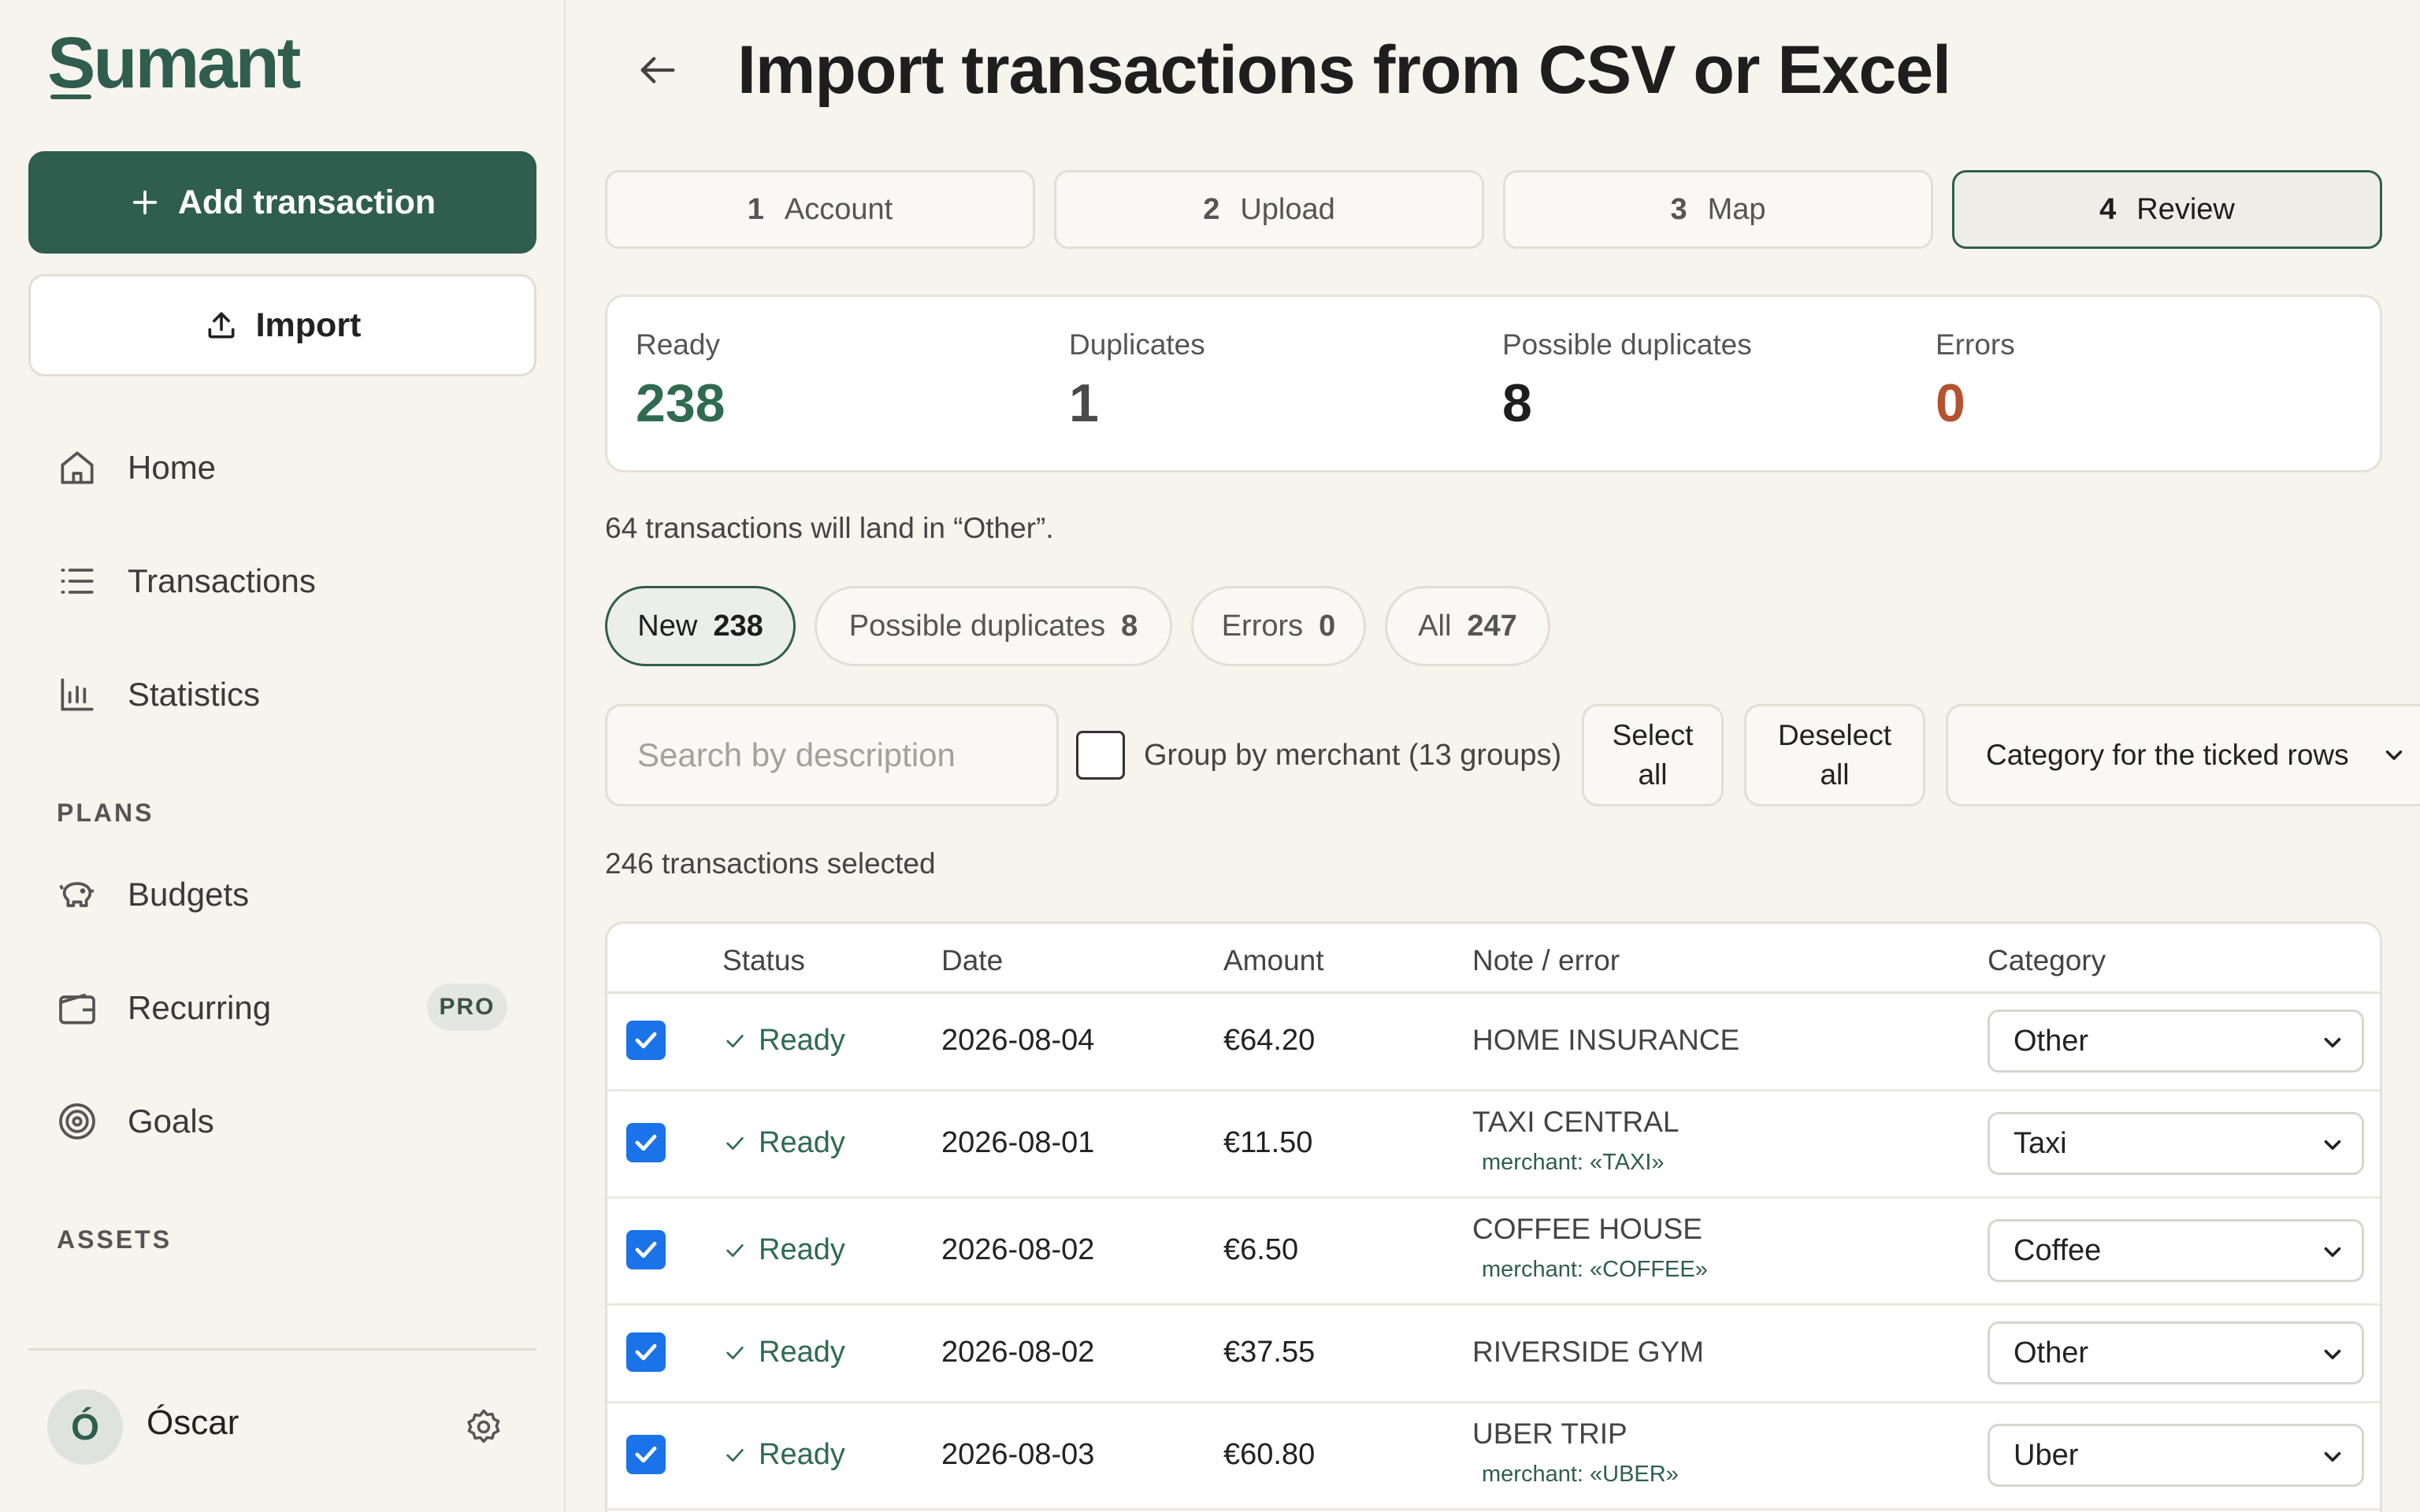 This screenshot has height=1512, width=2420. What do you see at coordinates (738, 626) in the screenshot?
I see `filter-count: 238` at bounding box center [738, 626].